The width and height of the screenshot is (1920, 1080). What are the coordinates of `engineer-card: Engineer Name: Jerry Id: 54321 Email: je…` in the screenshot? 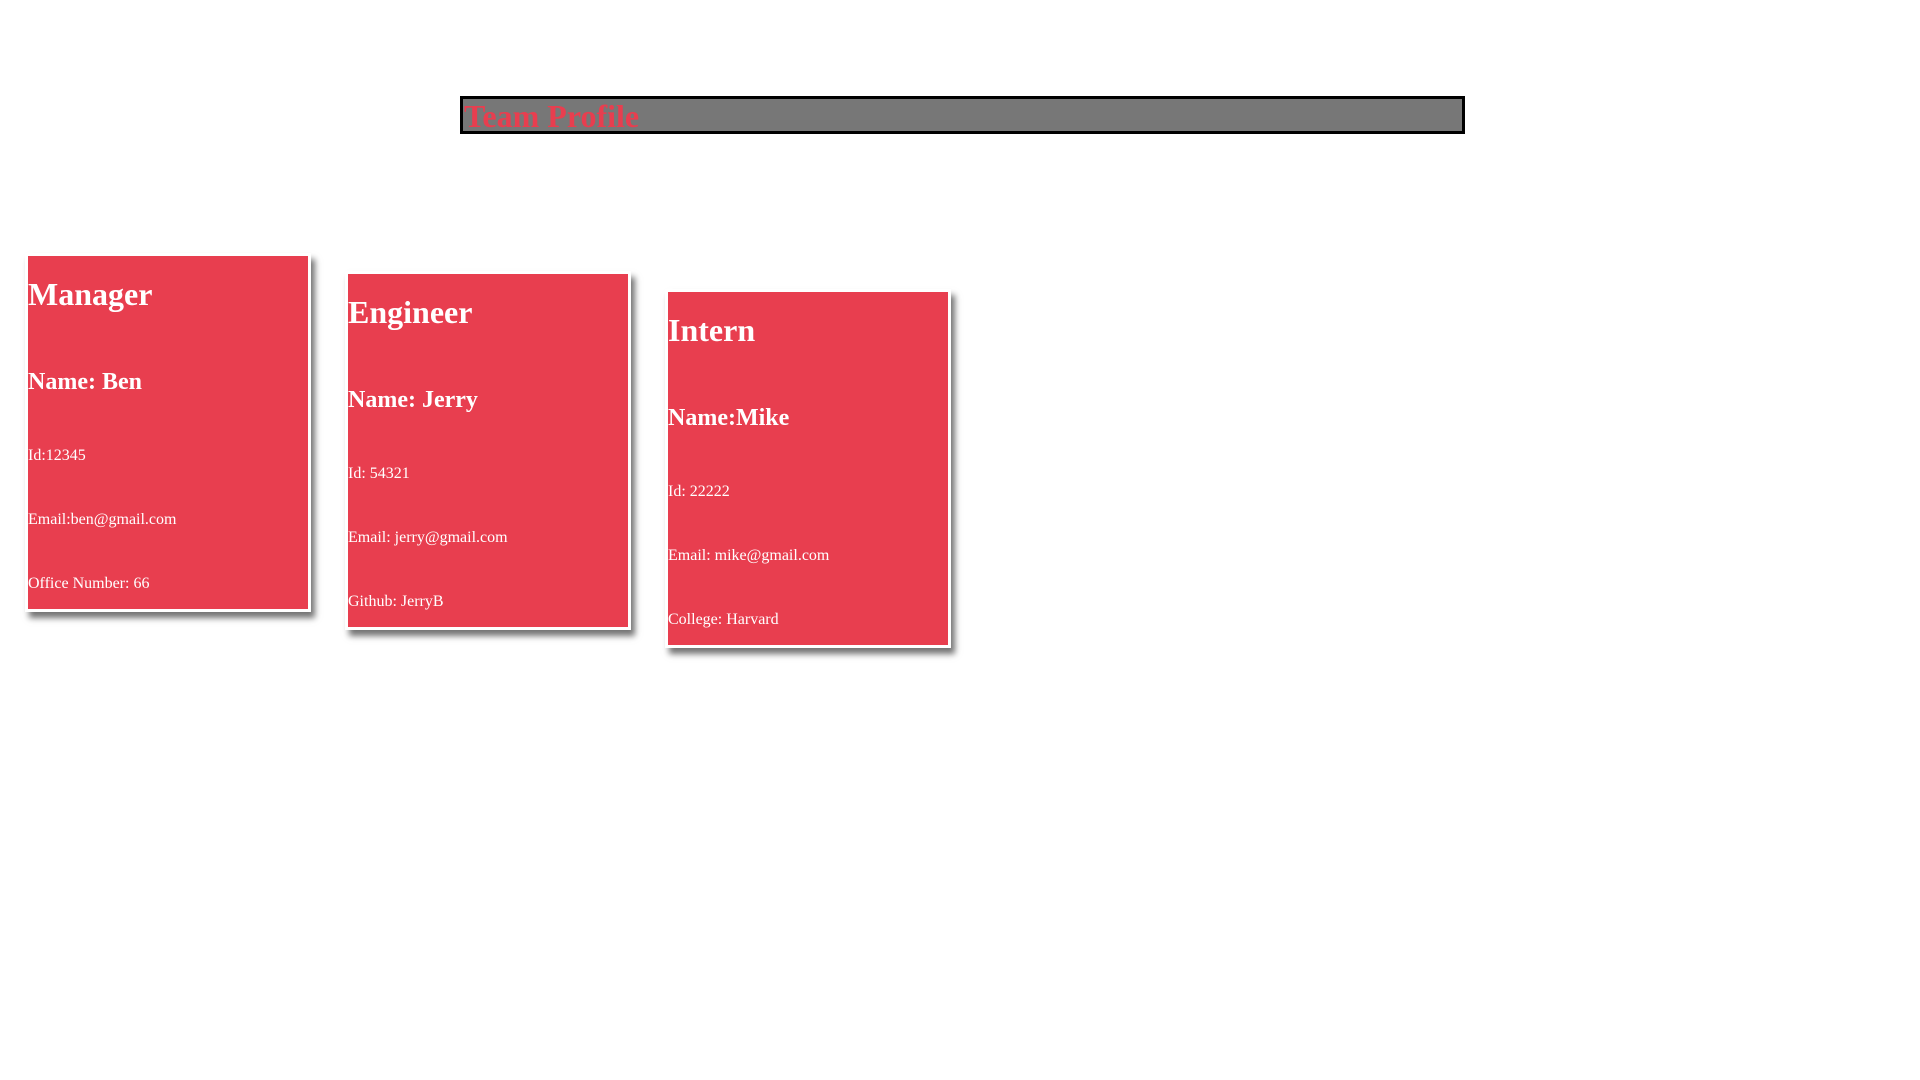 It's located at (488, 450).